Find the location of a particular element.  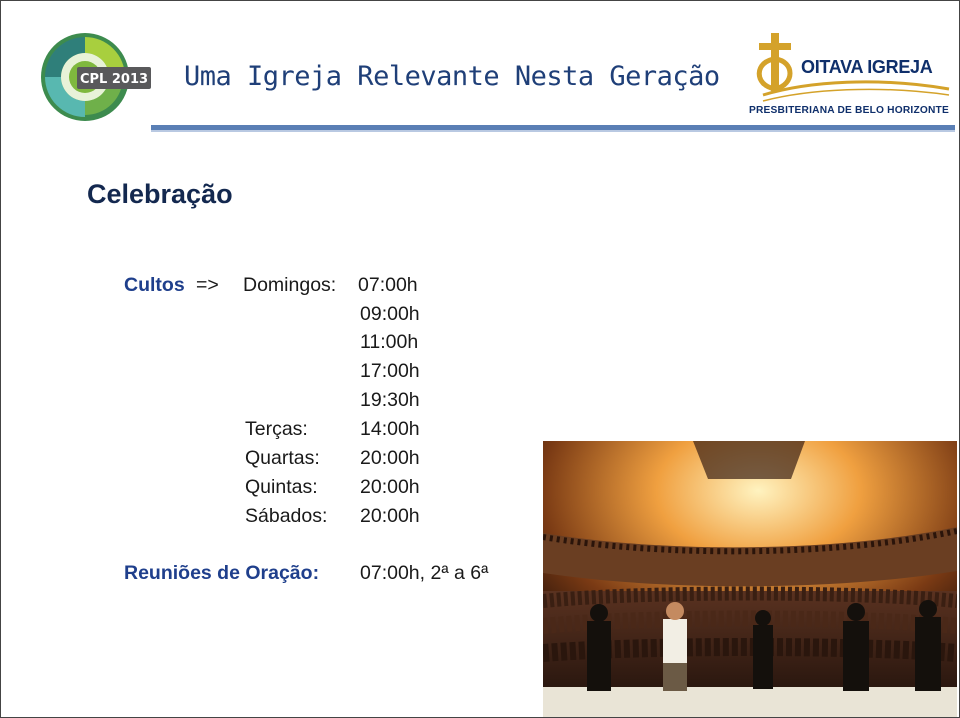

schedule-day: Quartas: is located at coordinates (282, 458).